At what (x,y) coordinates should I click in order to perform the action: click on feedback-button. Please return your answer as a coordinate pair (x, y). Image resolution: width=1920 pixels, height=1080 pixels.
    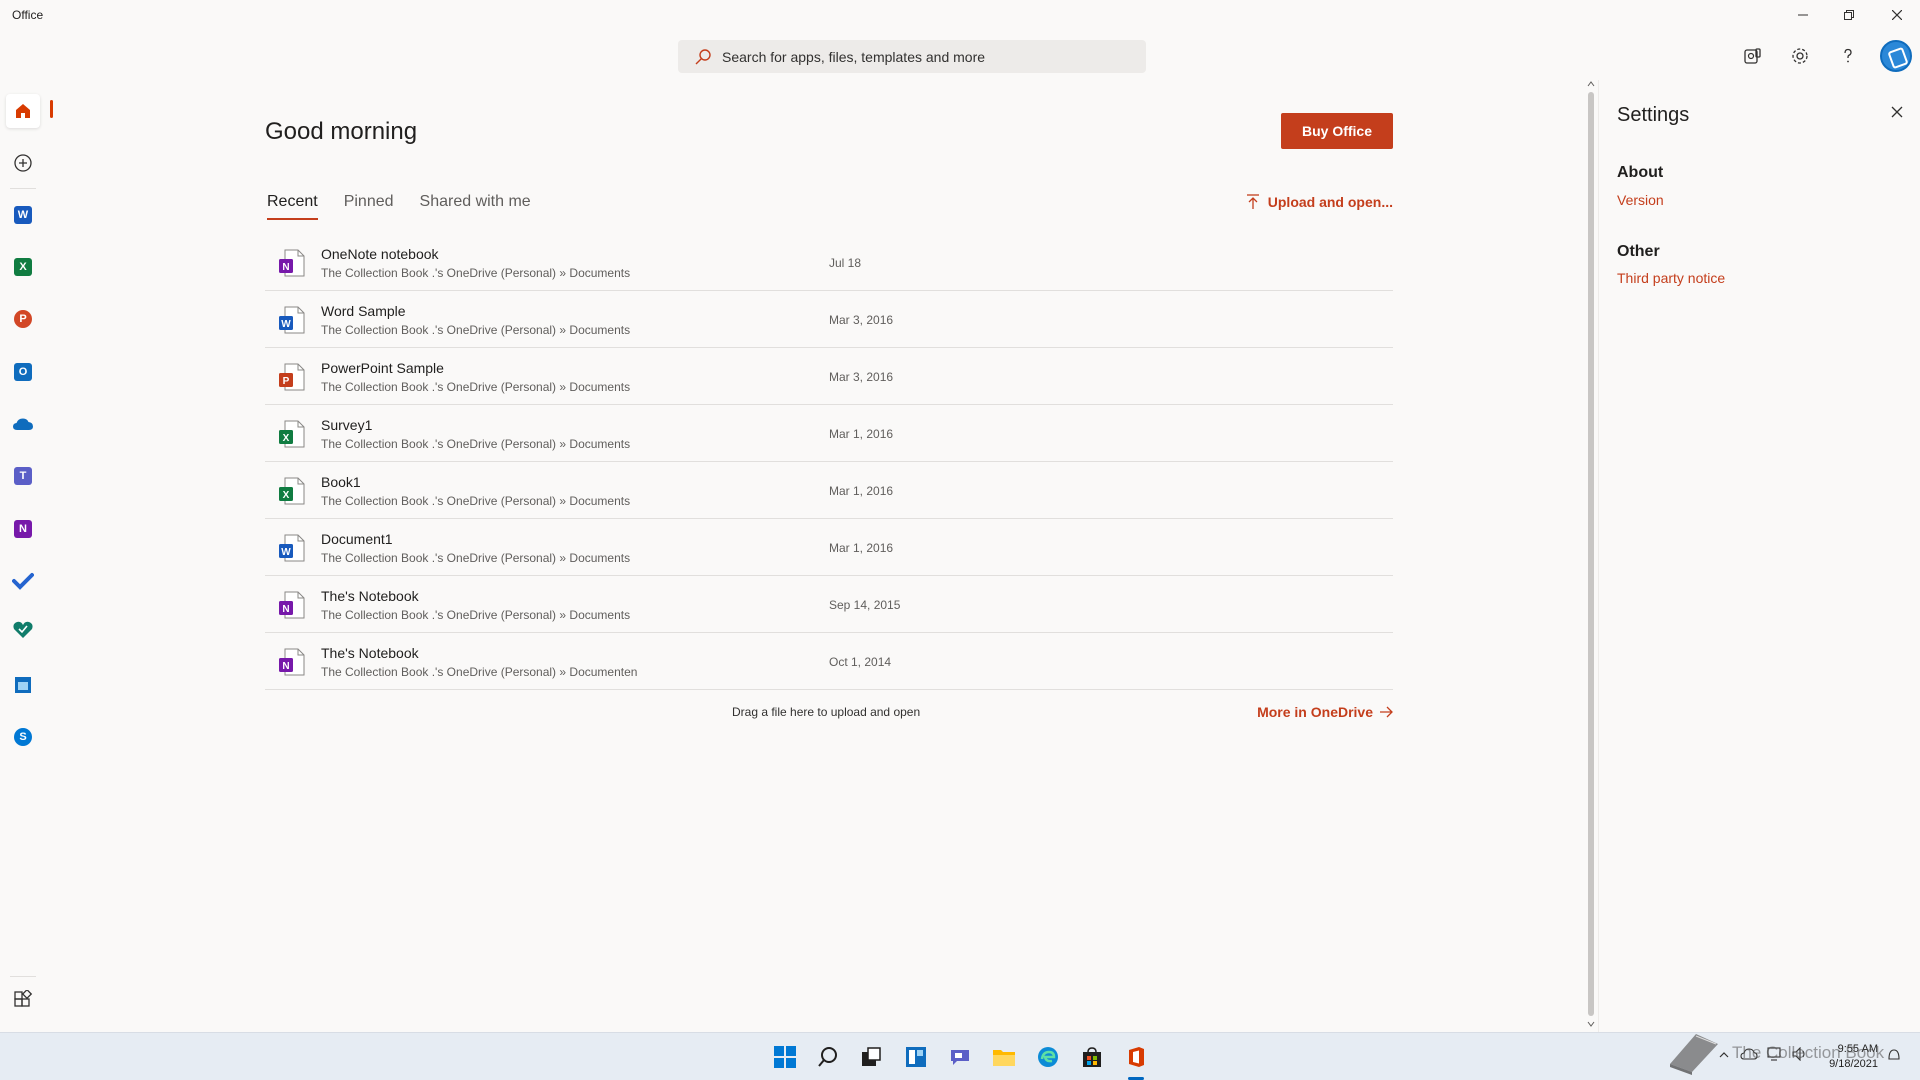
    Looking at the image, I should click on (1752, 56).